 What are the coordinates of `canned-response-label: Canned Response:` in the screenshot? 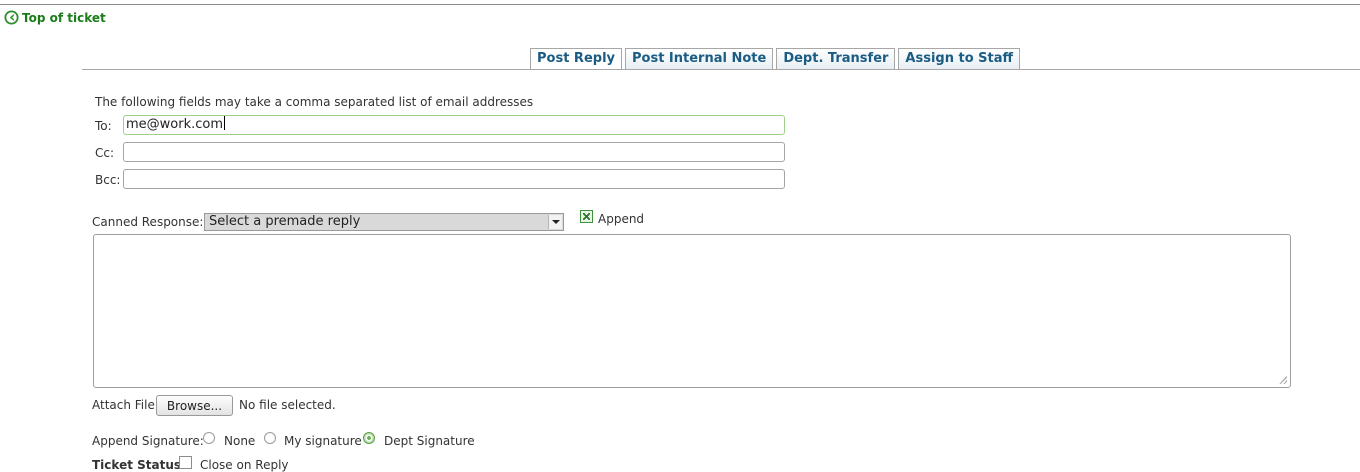 It's located at (148, 222).